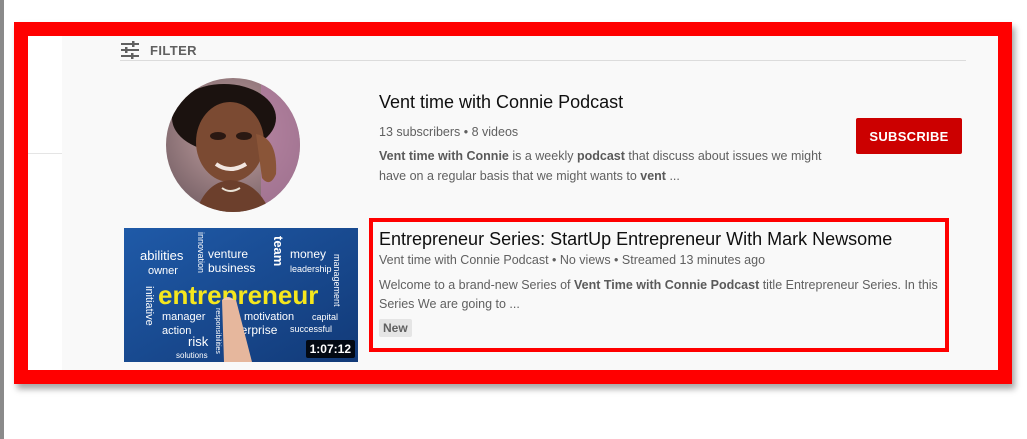 The height and width of the screenshot is (439, 1027). Describe the element at coordinates (217, 331) in the screenshot. I see `thumb-word: responsibilities` at that location.